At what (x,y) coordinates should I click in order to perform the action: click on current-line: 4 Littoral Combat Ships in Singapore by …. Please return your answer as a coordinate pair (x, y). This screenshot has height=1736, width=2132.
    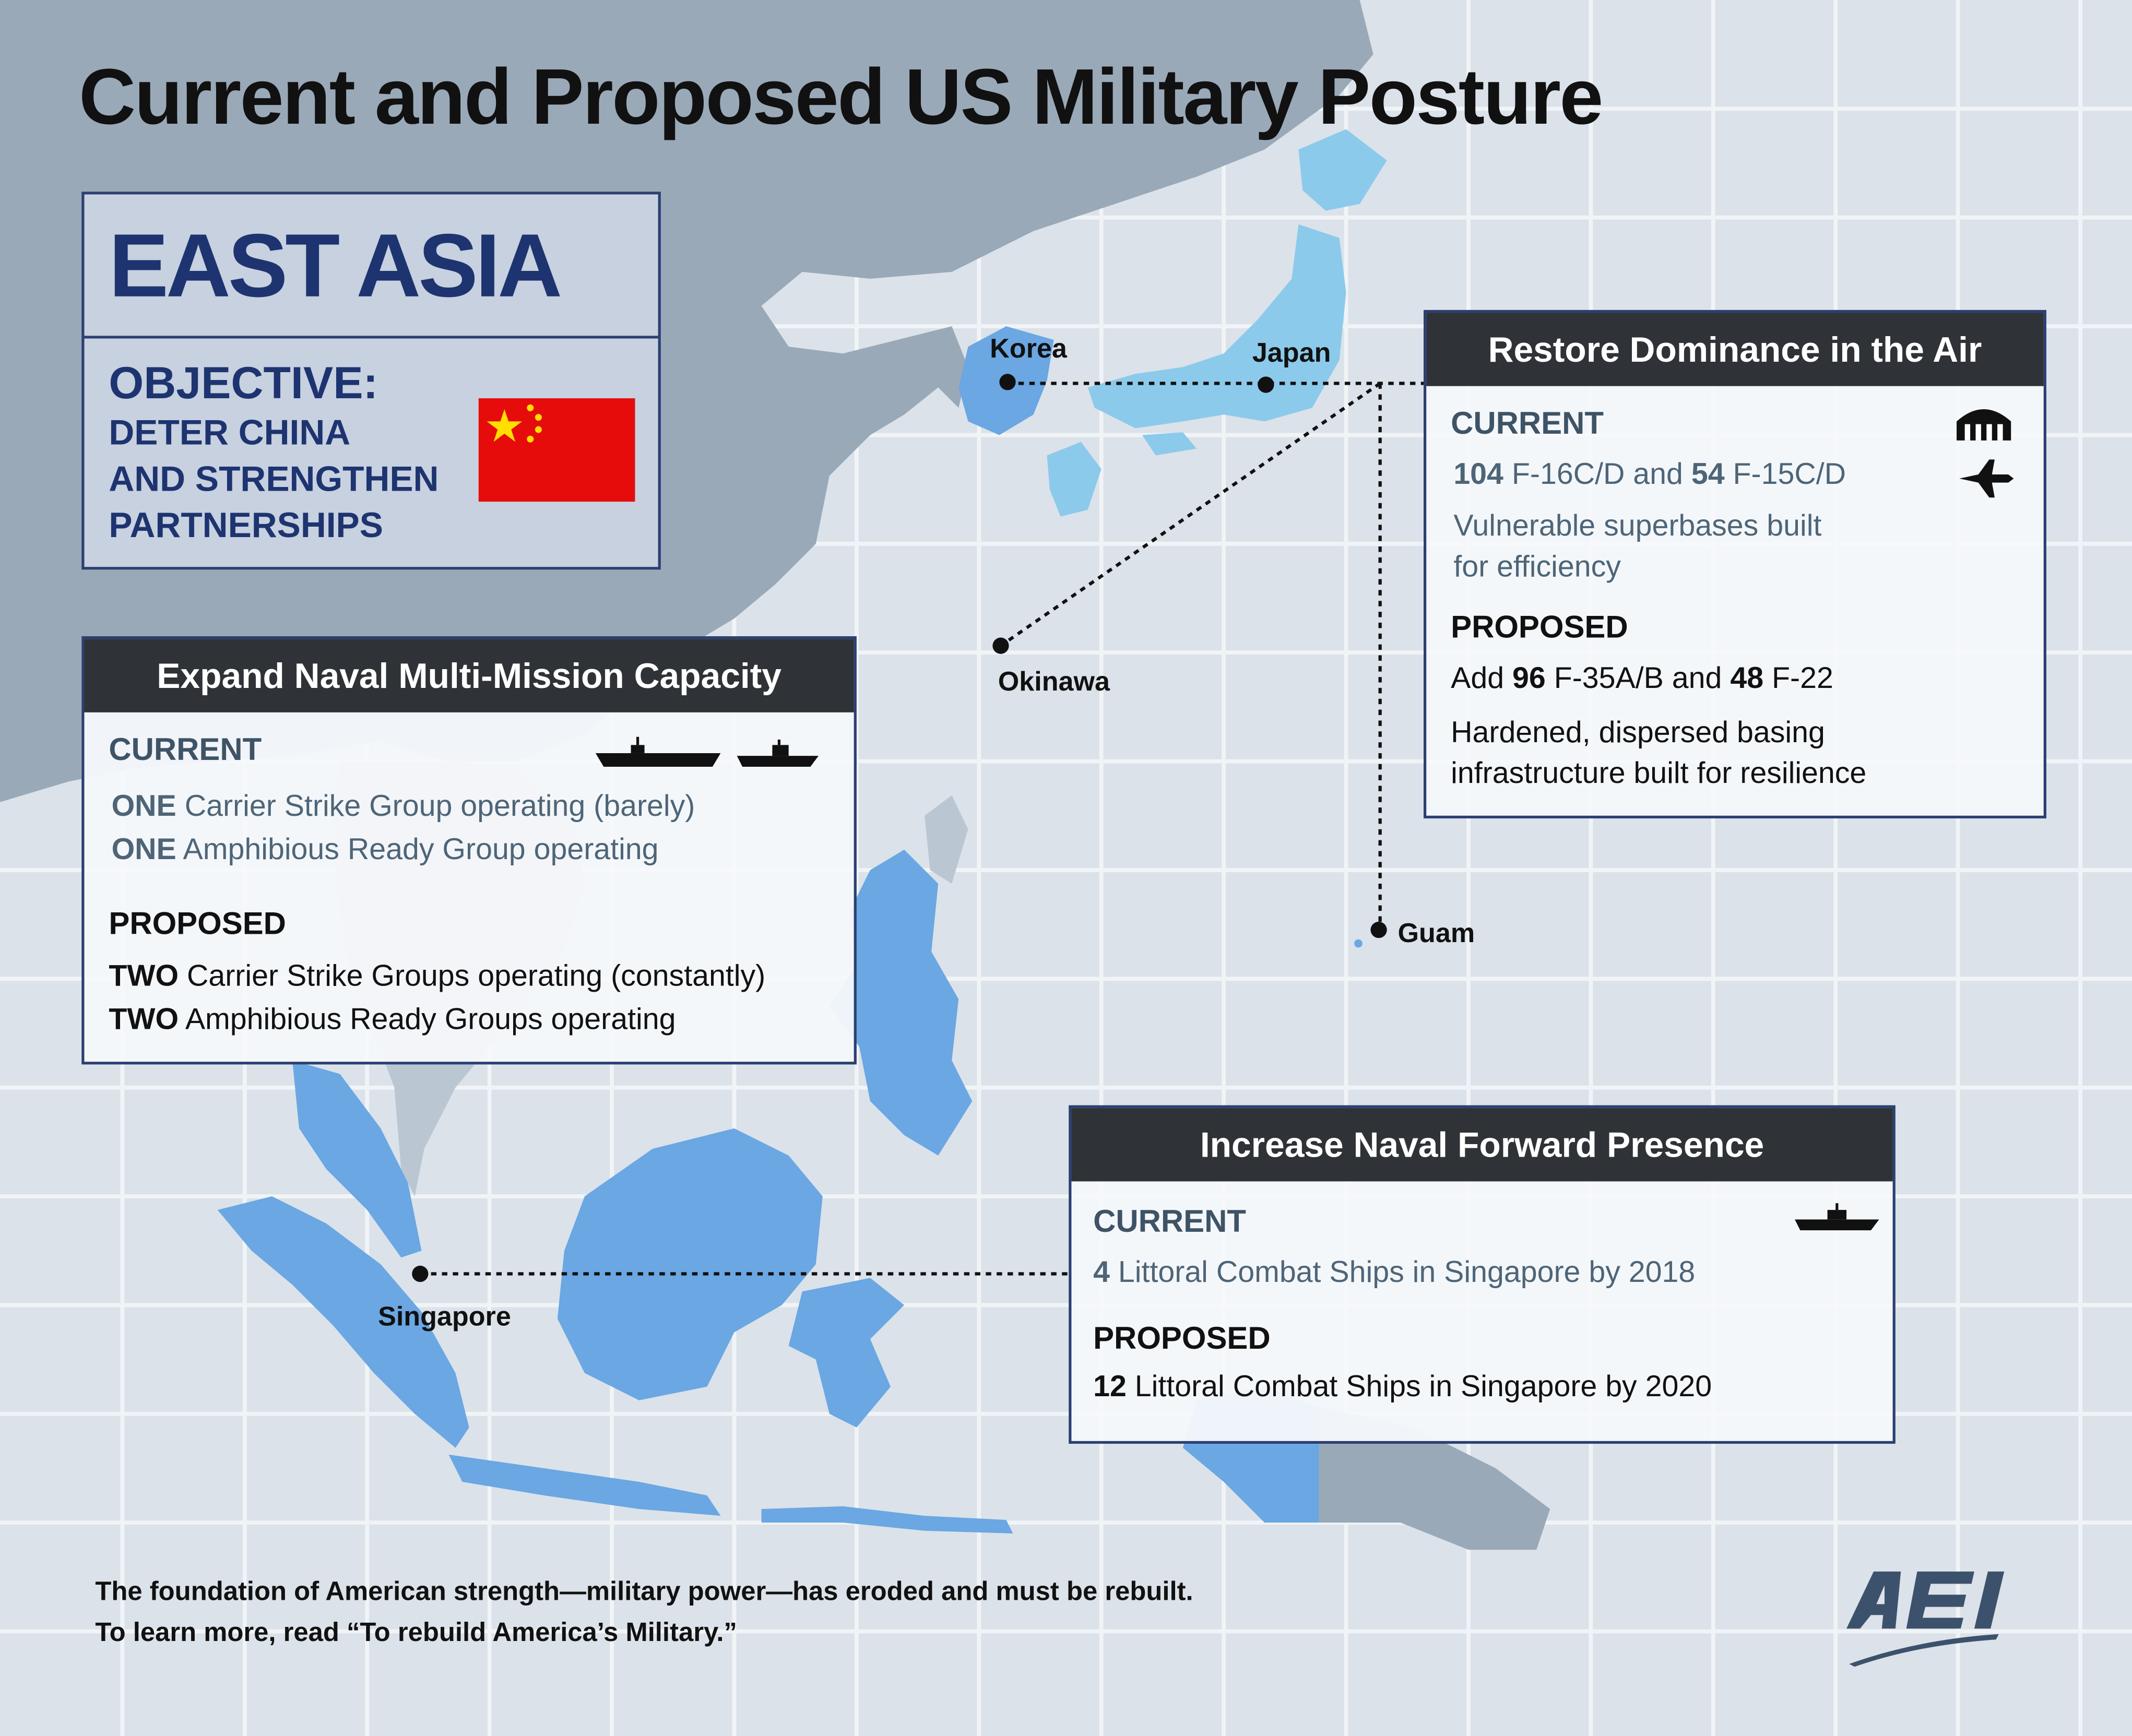
    Looking at the image, I should click on (1394, 1272).